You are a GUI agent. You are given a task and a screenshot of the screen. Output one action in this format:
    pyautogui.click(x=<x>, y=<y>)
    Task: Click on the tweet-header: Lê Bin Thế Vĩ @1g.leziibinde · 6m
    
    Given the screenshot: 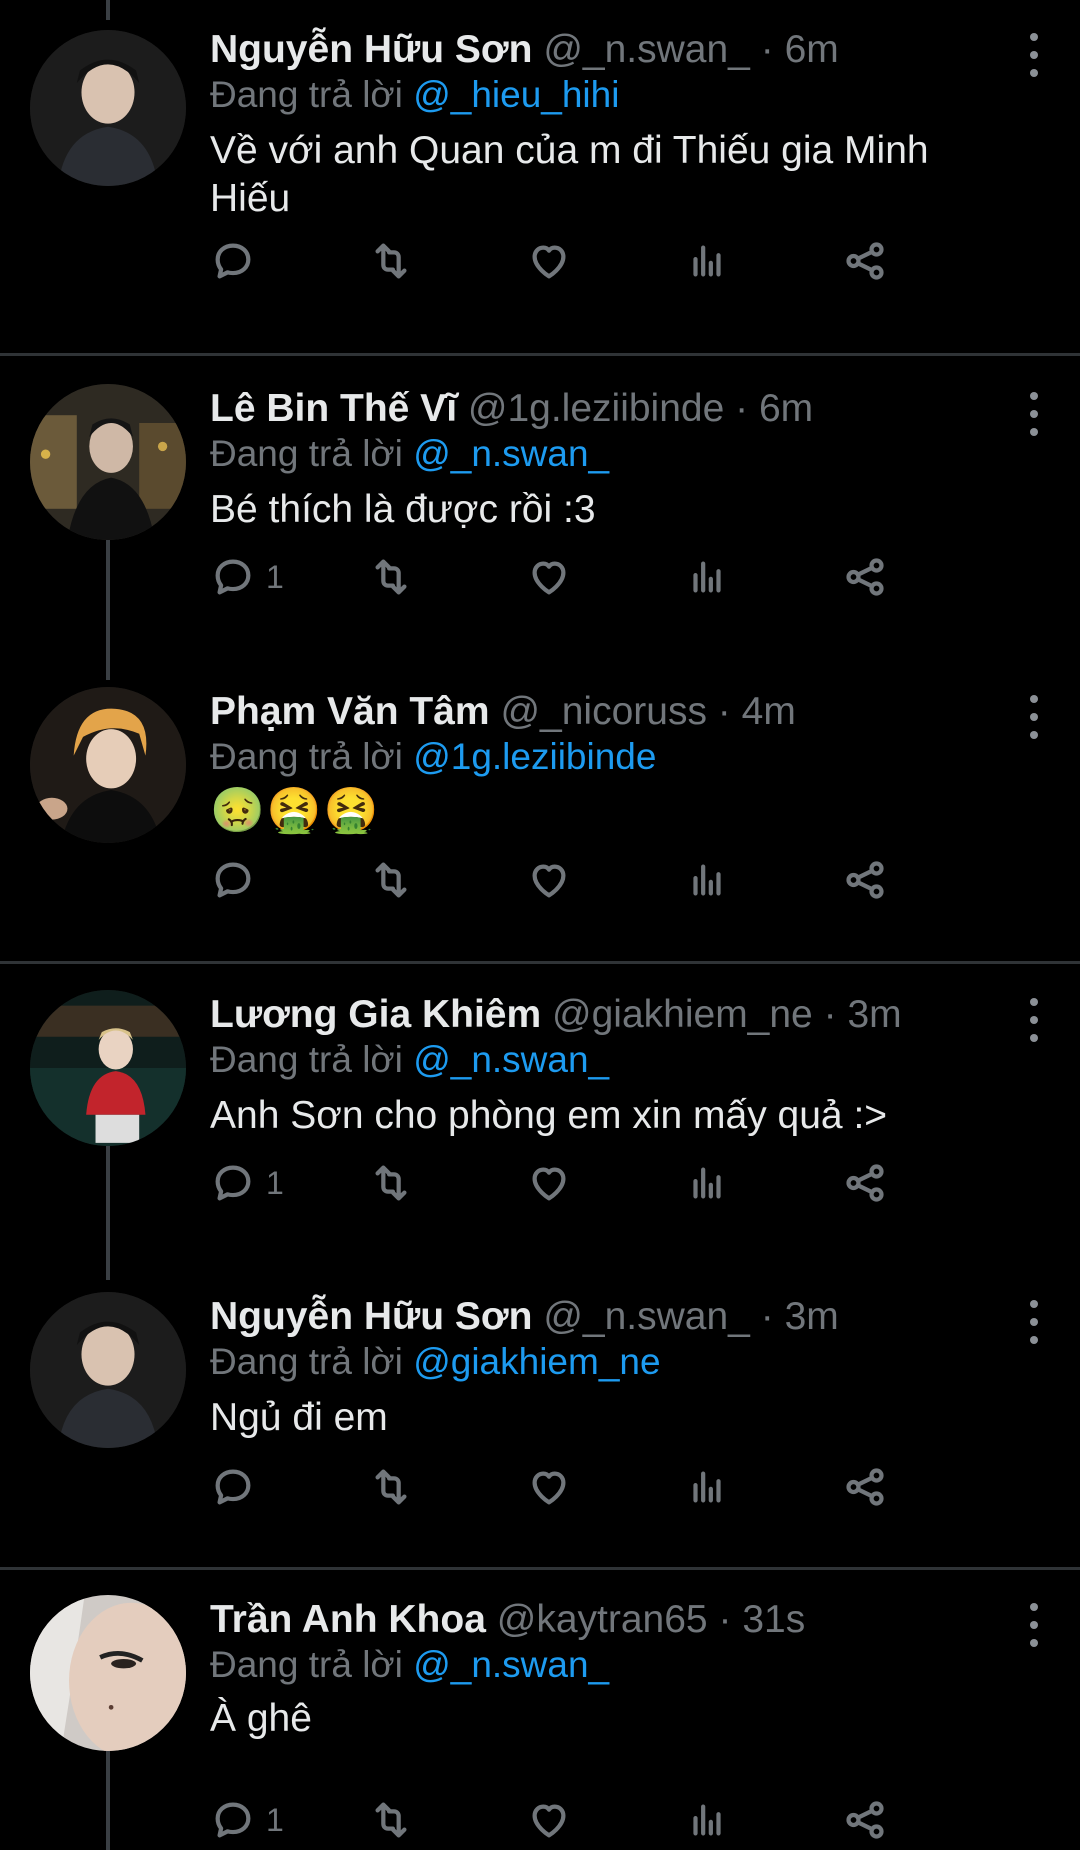 What is the action you would take?
    pyautogui.click(x=600, y=409)
    